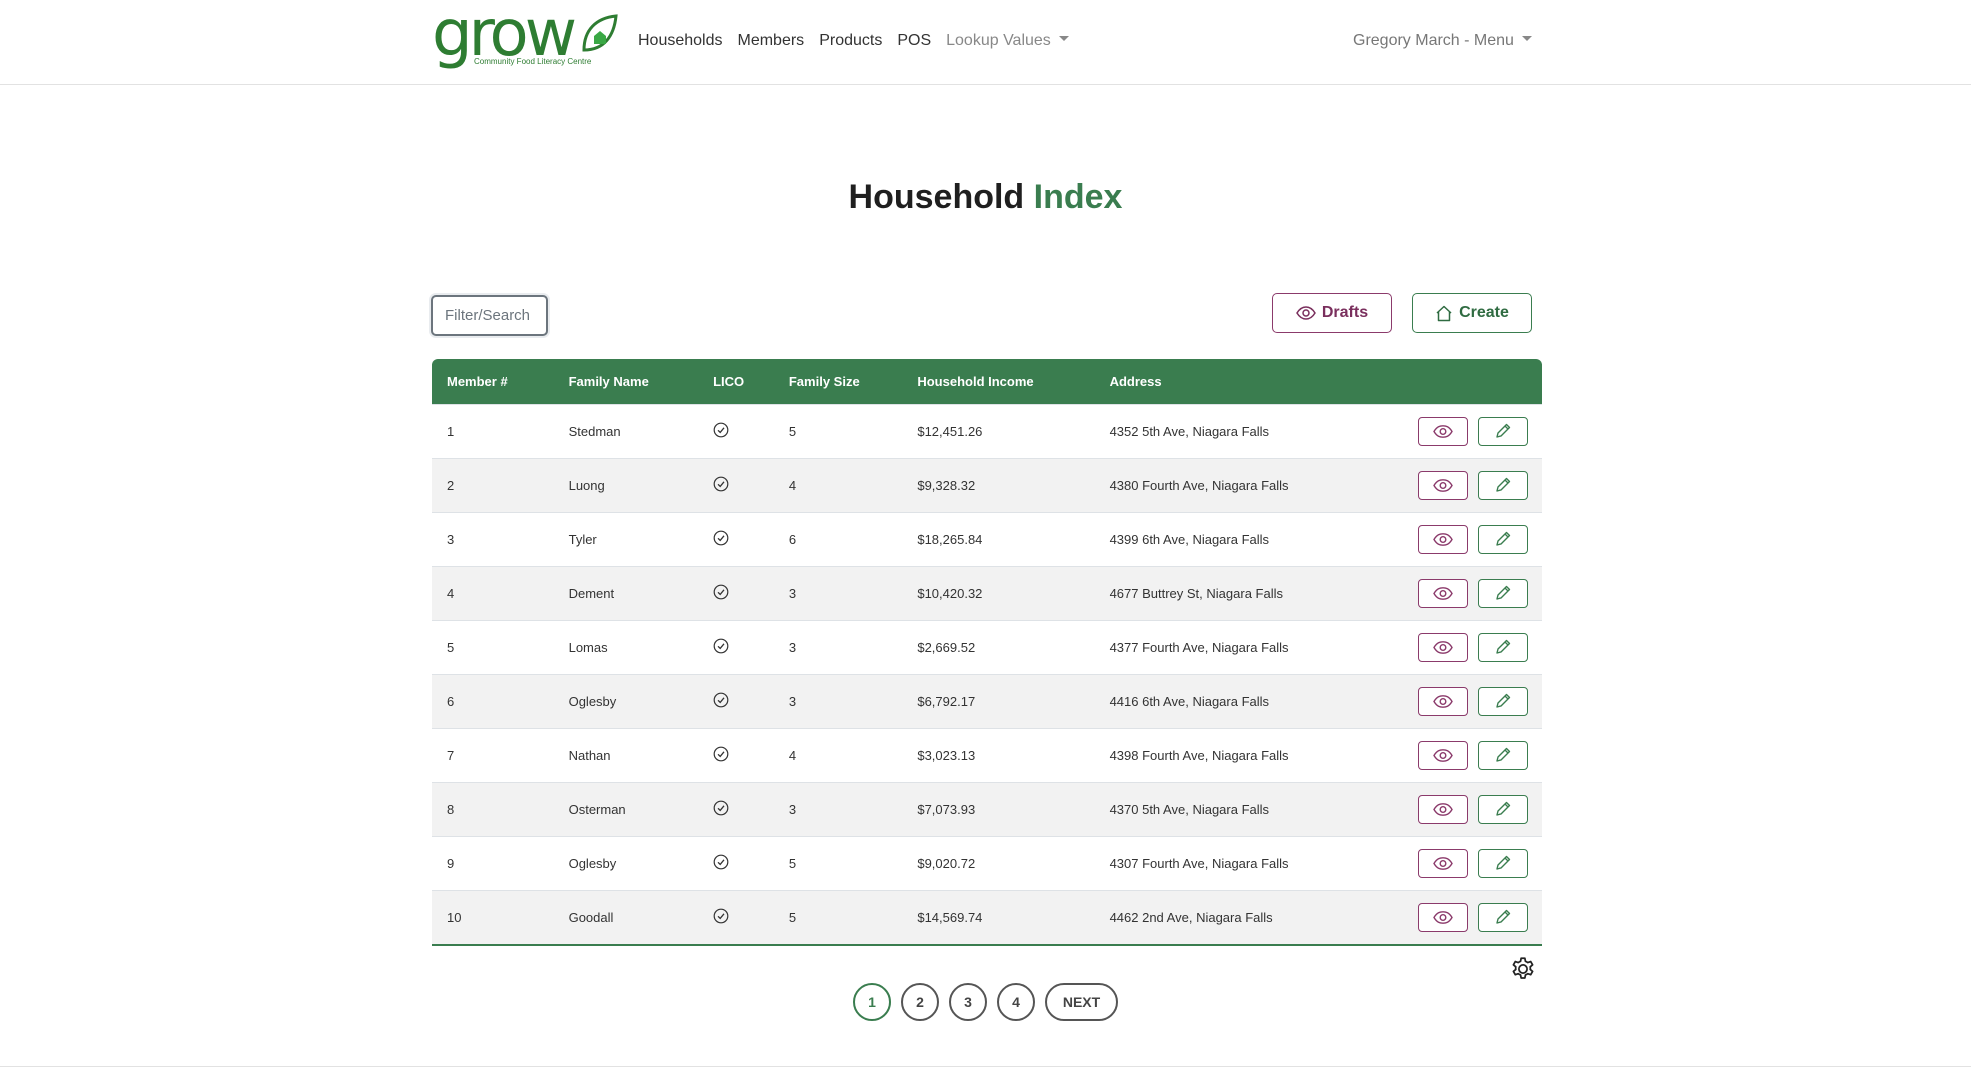 The height and width of the screenshot is (1069, 1971). What do you see at coordinates (736, 647) in the screenshot?
I see `cell-lico` at bounding box center [736, 647].